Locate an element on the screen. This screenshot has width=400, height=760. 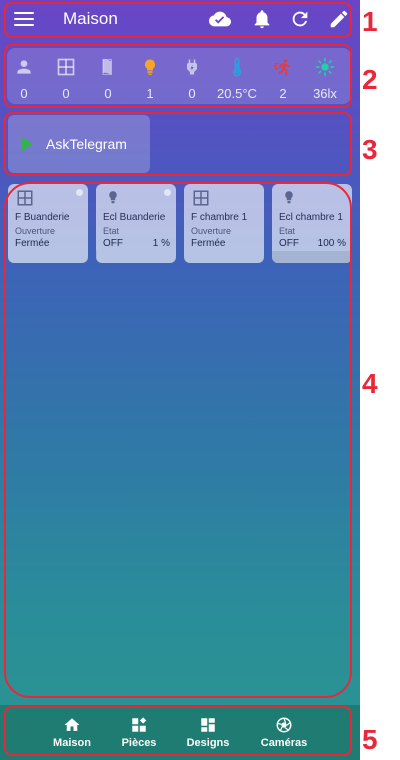
device-card-window: F Buanderie Ouverture Fermée is located at coordinates (48, 223).